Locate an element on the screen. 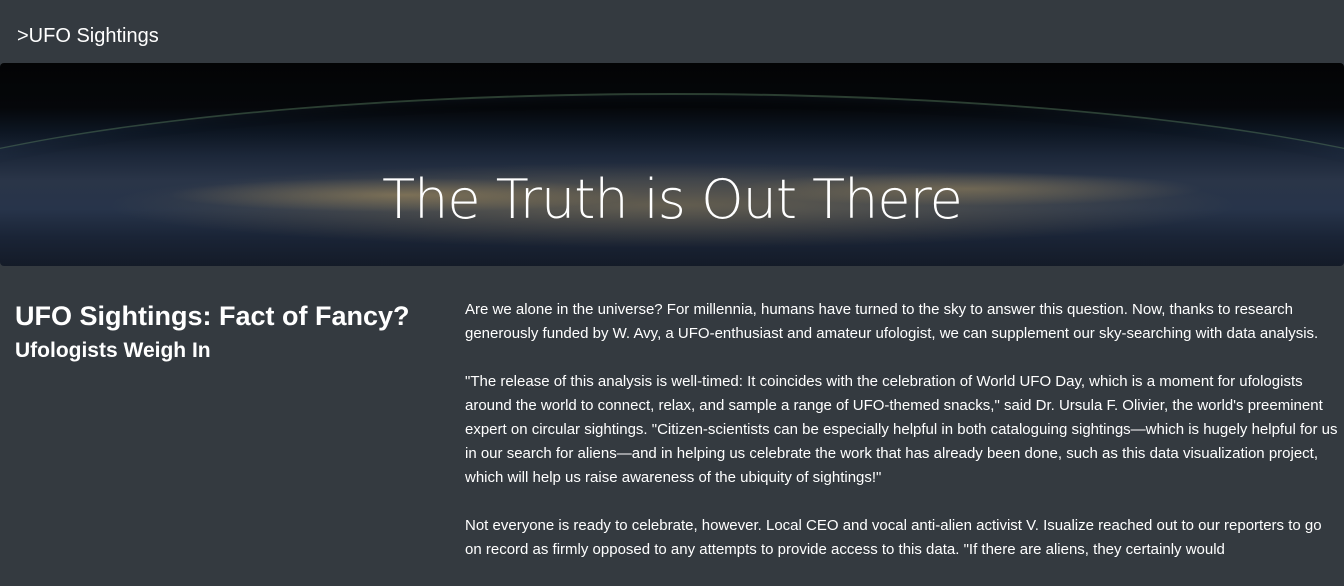  navbar: >UFO Sightings is located at coordinates (672, 31).